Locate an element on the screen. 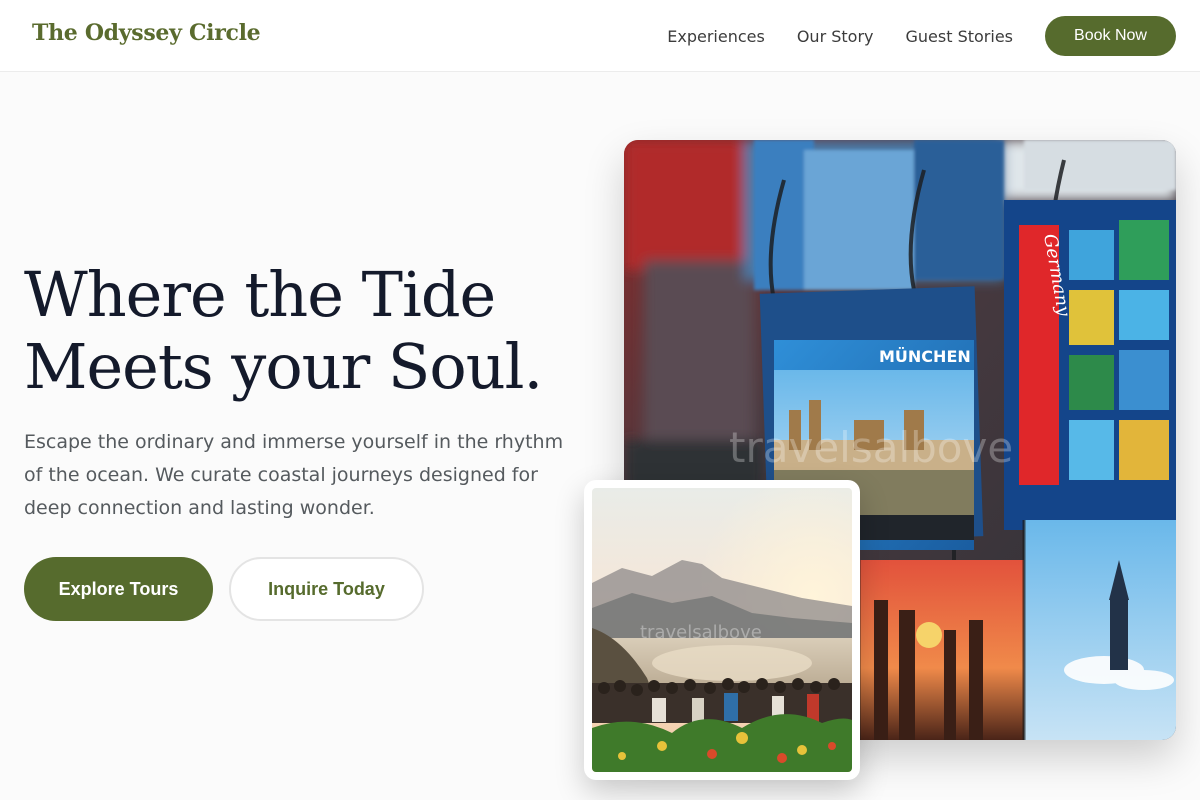  brand-logo: The Odyssey Circle is located at coordinates (146, 33).